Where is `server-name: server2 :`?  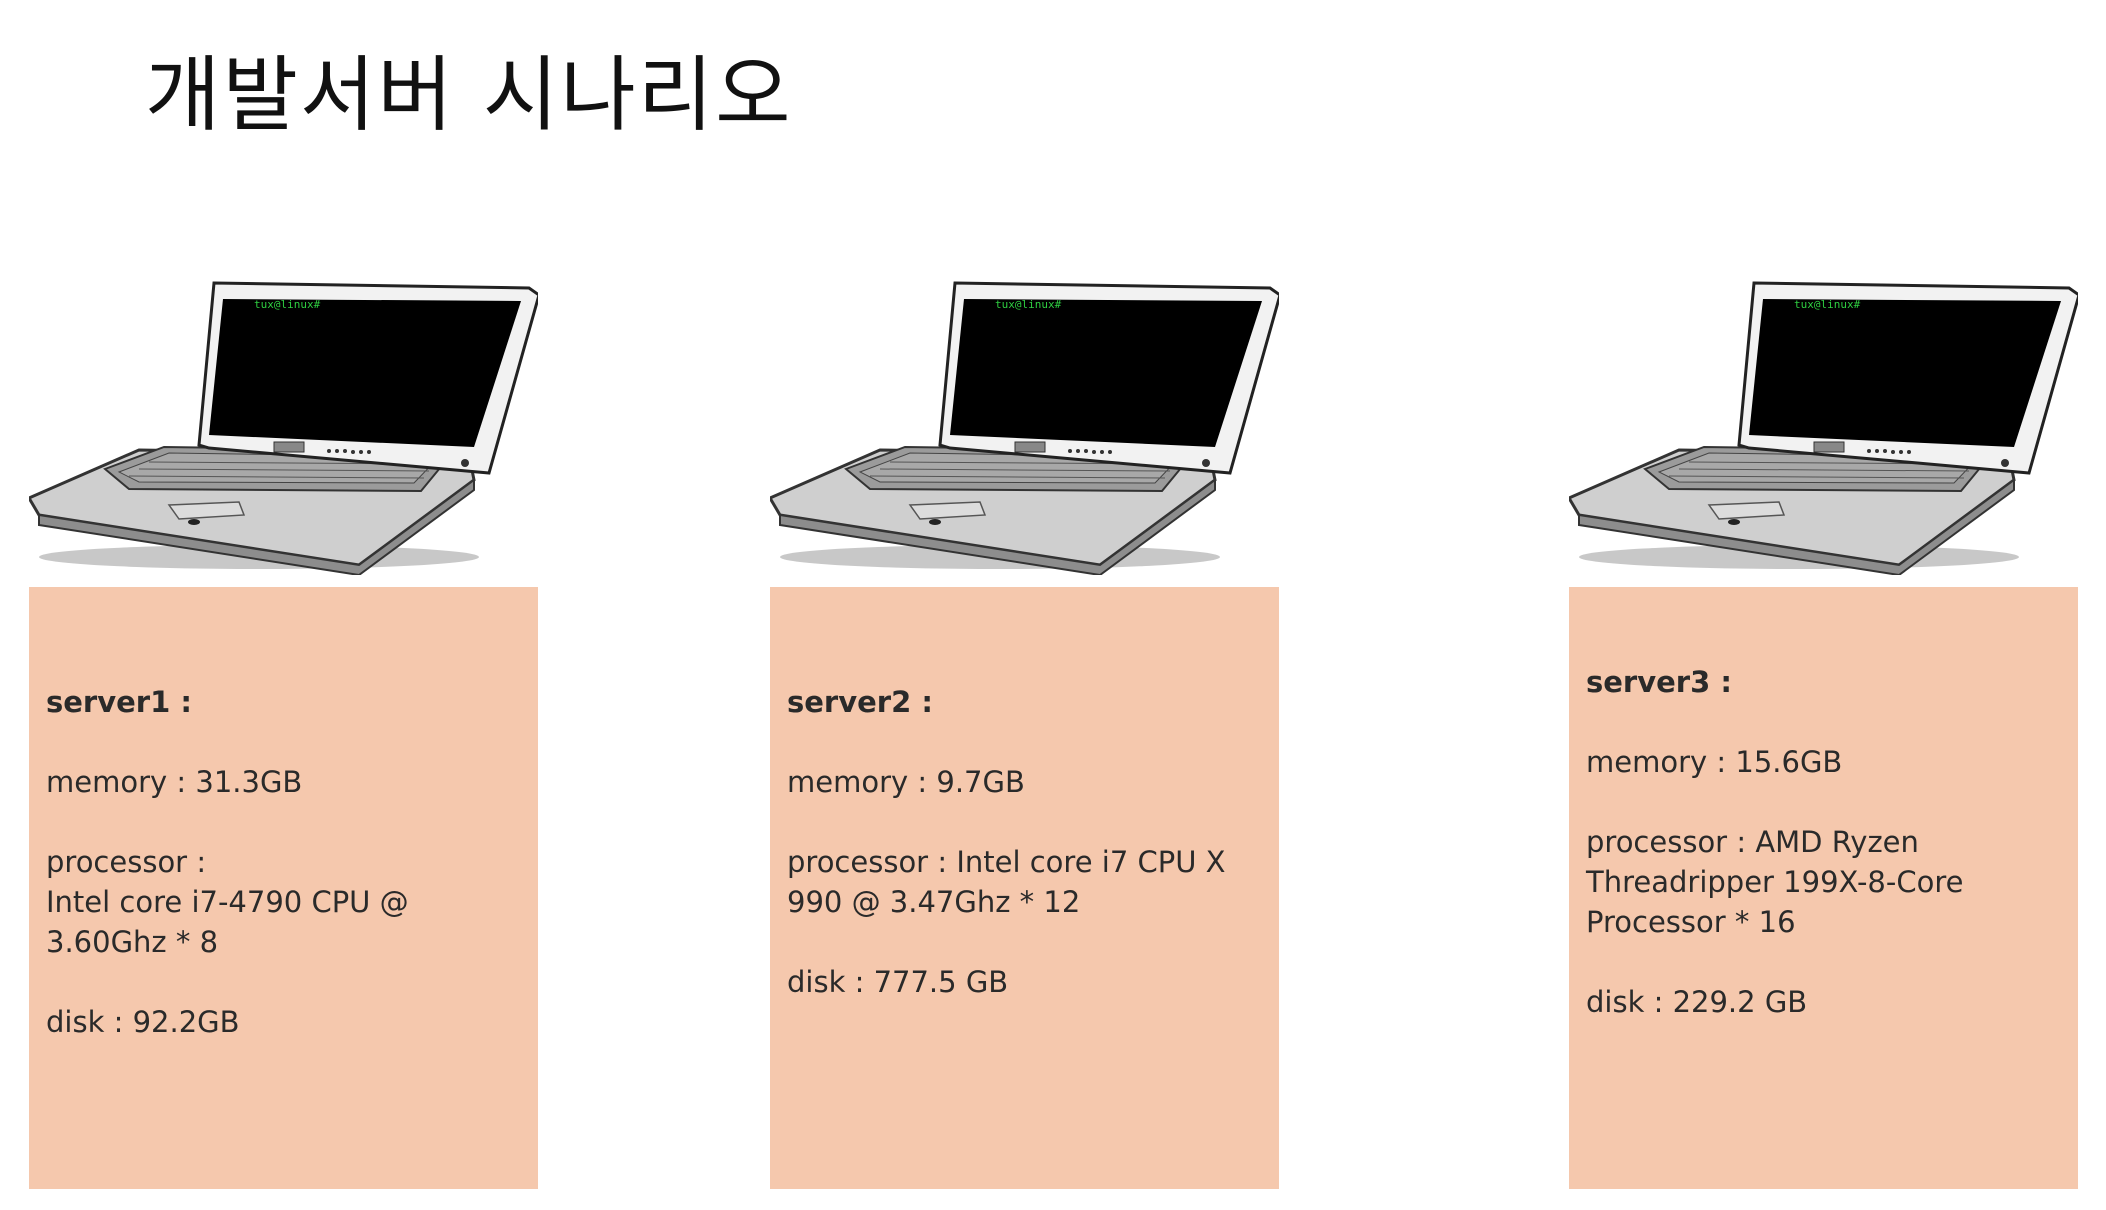
server-name: server2 : is located at coordinates (860, 702).